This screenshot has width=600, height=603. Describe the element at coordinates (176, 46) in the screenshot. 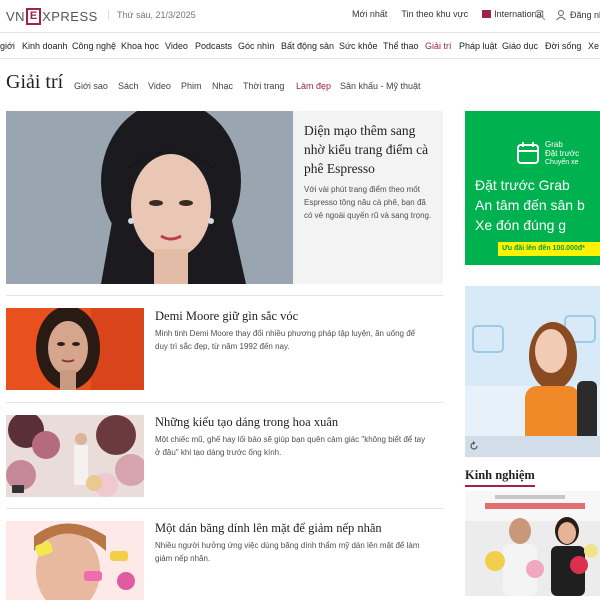

I see `nav-item: Video` at that location.